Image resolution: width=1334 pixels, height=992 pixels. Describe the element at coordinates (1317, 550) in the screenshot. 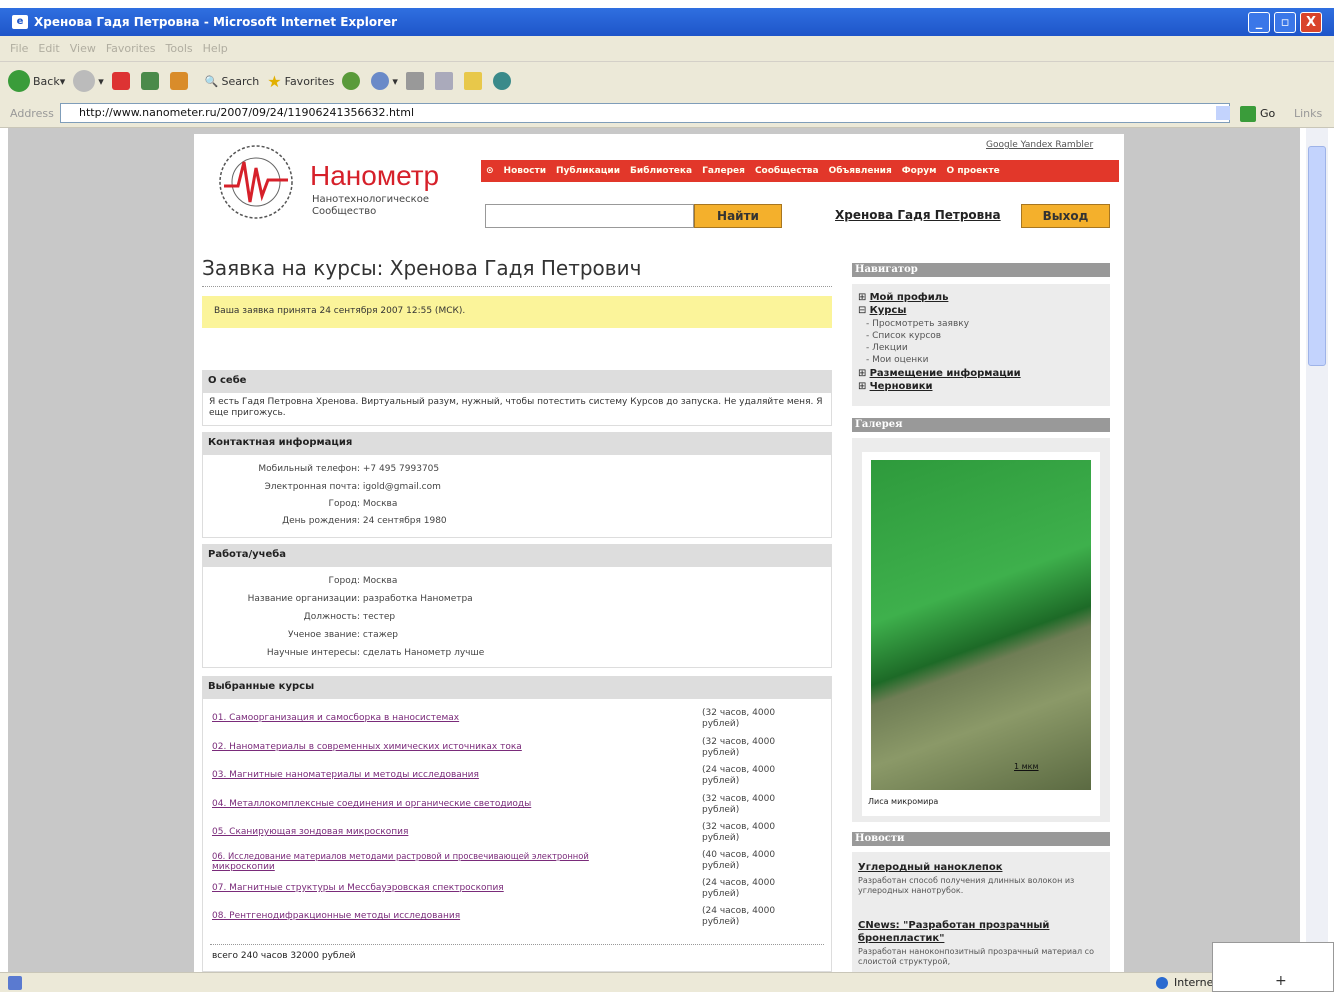

I see `vertical-scrollbar` at that location.